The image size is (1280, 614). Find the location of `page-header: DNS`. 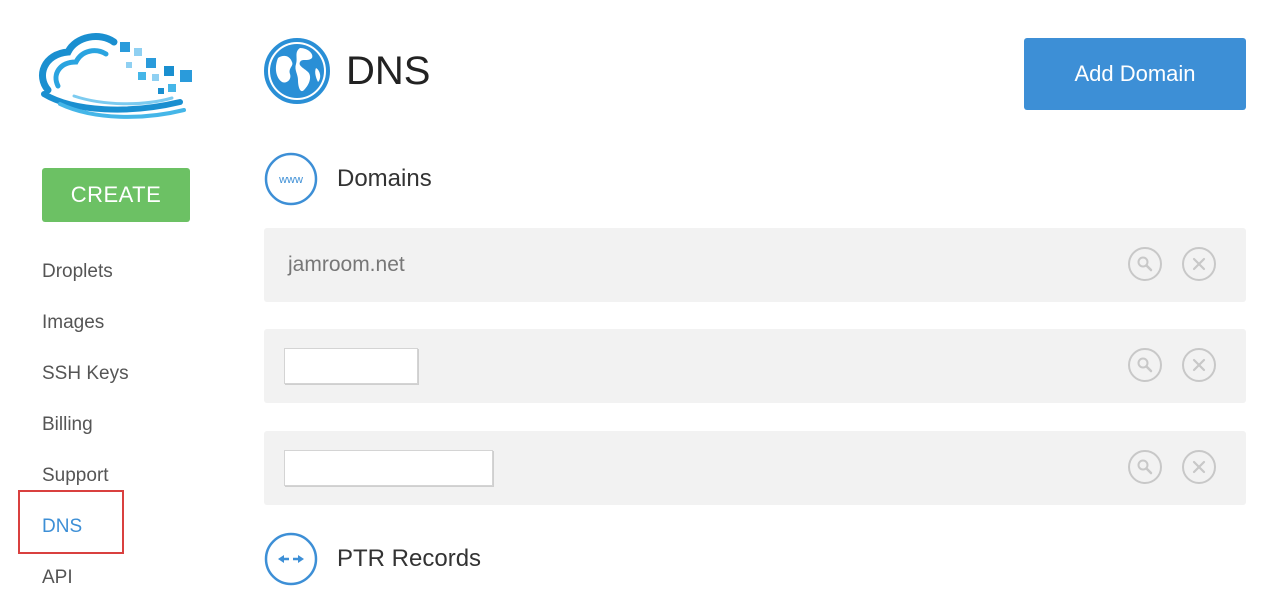

page-header: DNS is located at coordinates (347, 71).